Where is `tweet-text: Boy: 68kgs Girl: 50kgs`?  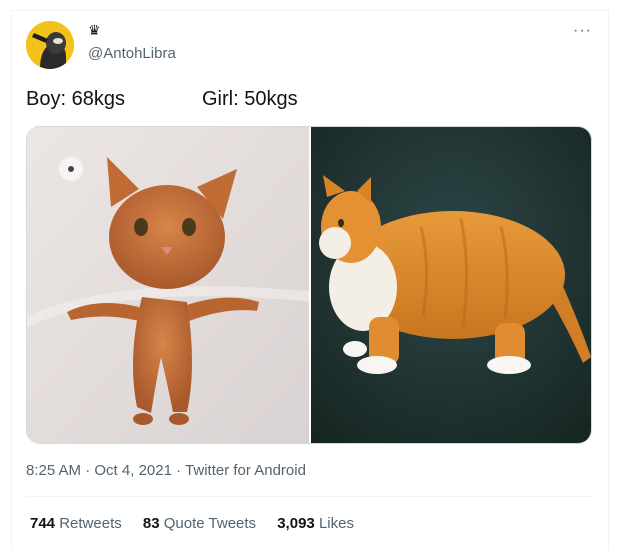 tweet-text: Boy: 68kgs Girl: 50kgs is located at coordinates (306, 101).